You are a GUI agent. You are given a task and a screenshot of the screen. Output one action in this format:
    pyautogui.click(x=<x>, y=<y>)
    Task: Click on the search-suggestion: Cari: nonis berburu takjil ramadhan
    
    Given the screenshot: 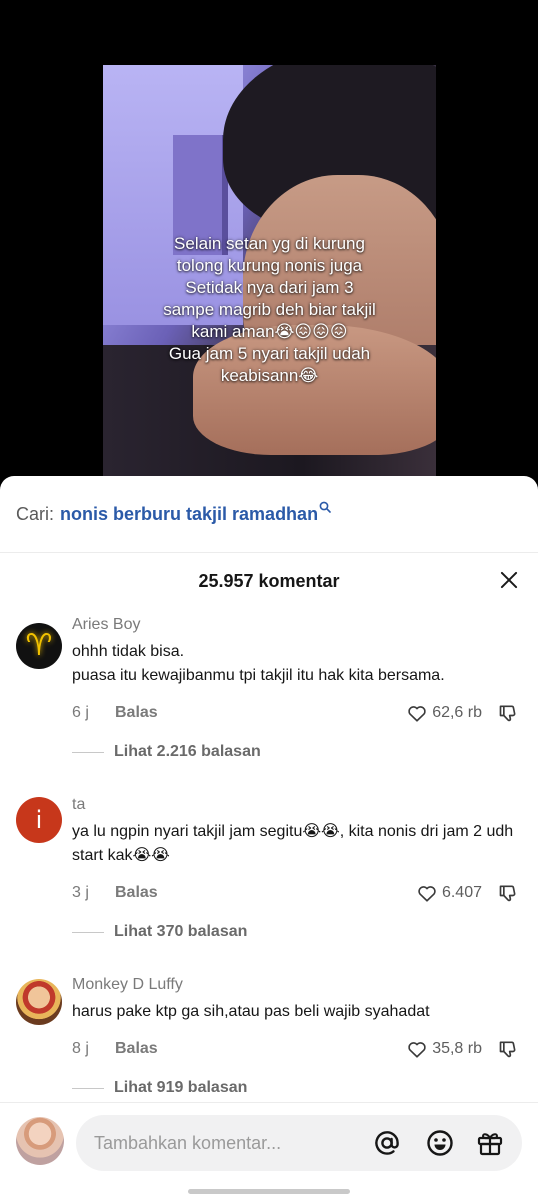 What is the action you would take?
    pyautogui.click(x=269, y=514)
    